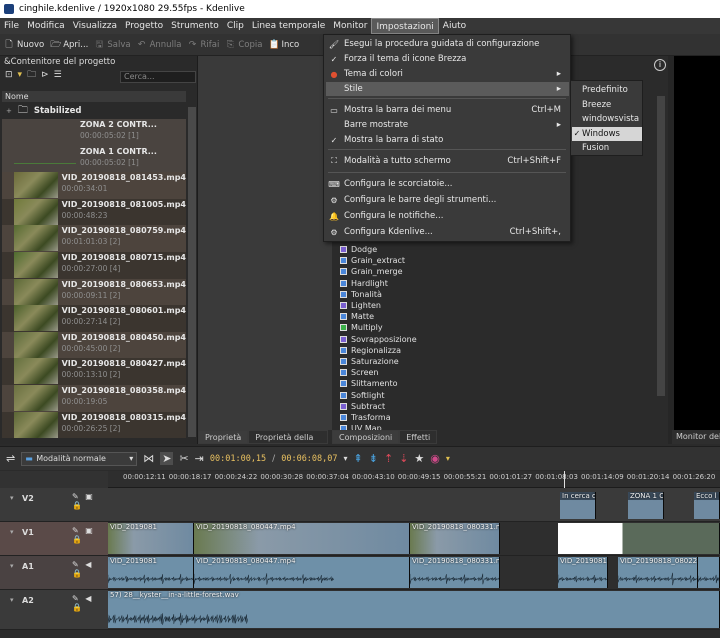  I want to click on menu-visualizza: Visualizza, so click(95, 26).